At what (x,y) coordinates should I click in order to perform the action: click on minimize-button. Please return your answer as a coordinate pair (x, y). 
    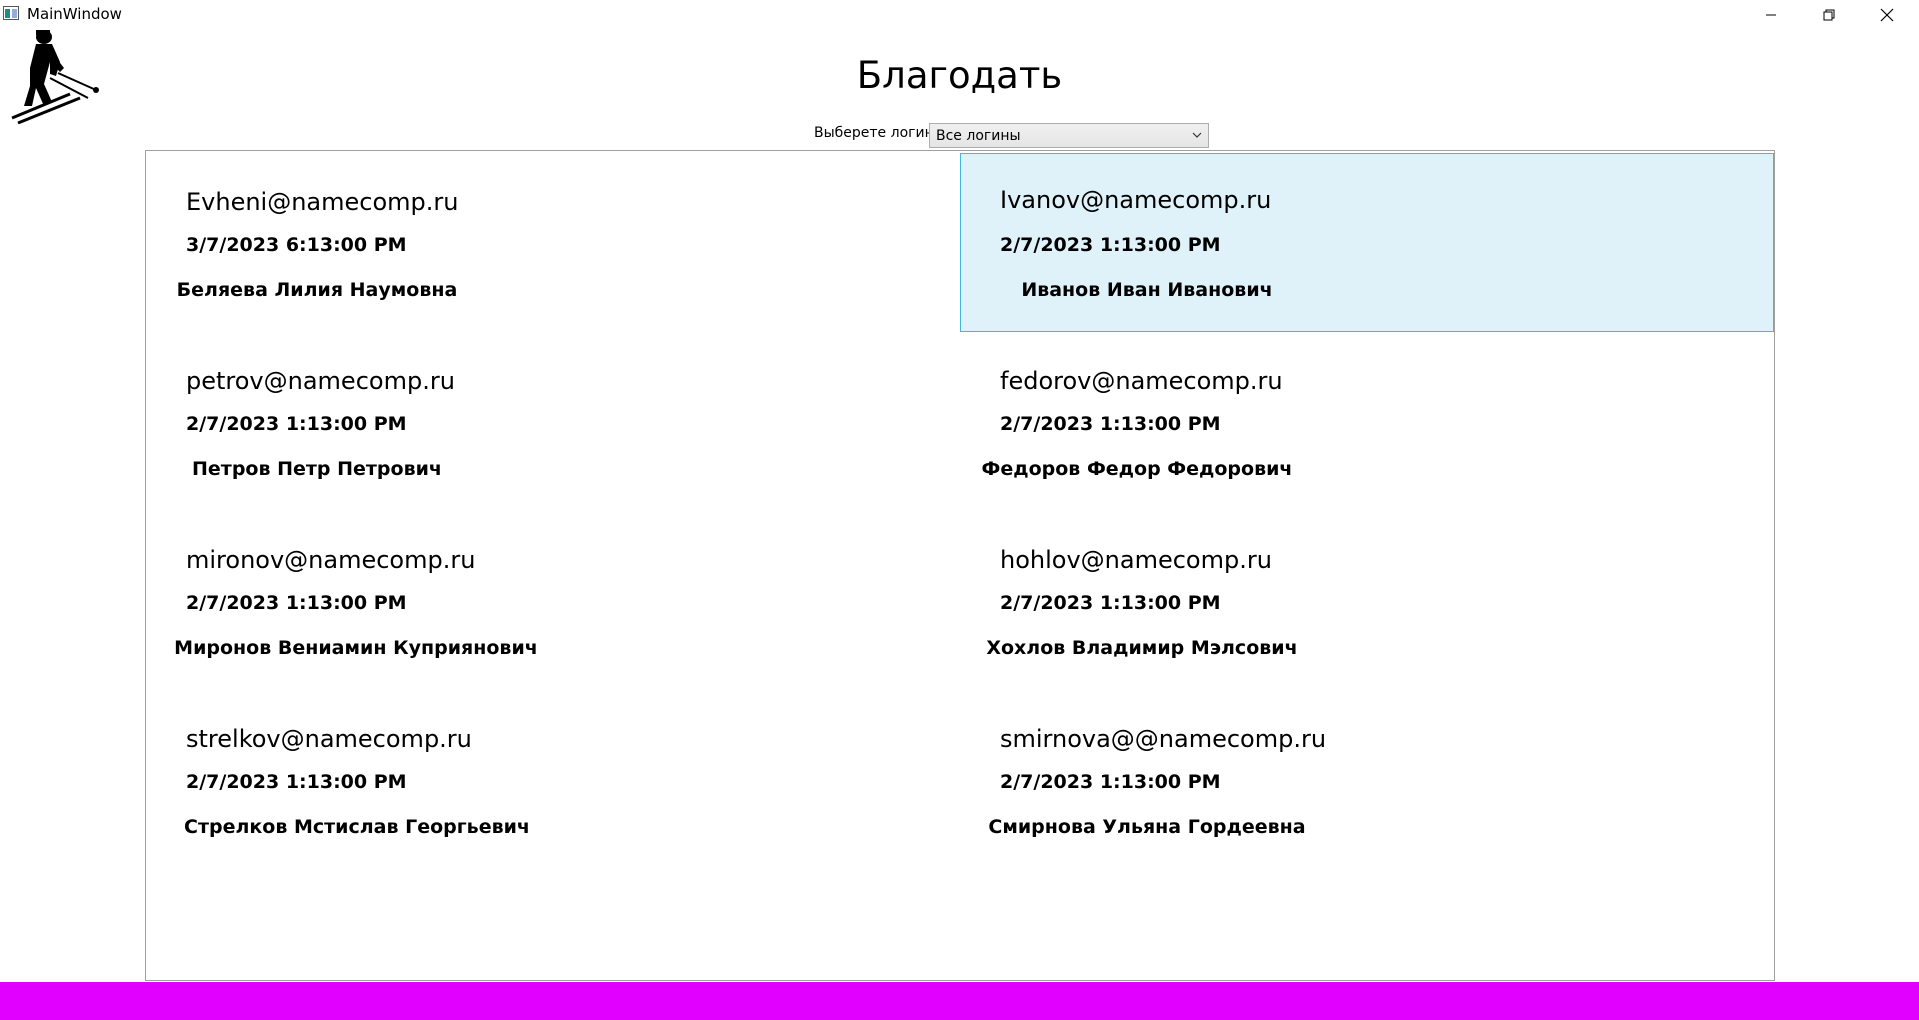
    Looking at the image, I should click on (1771, 14).